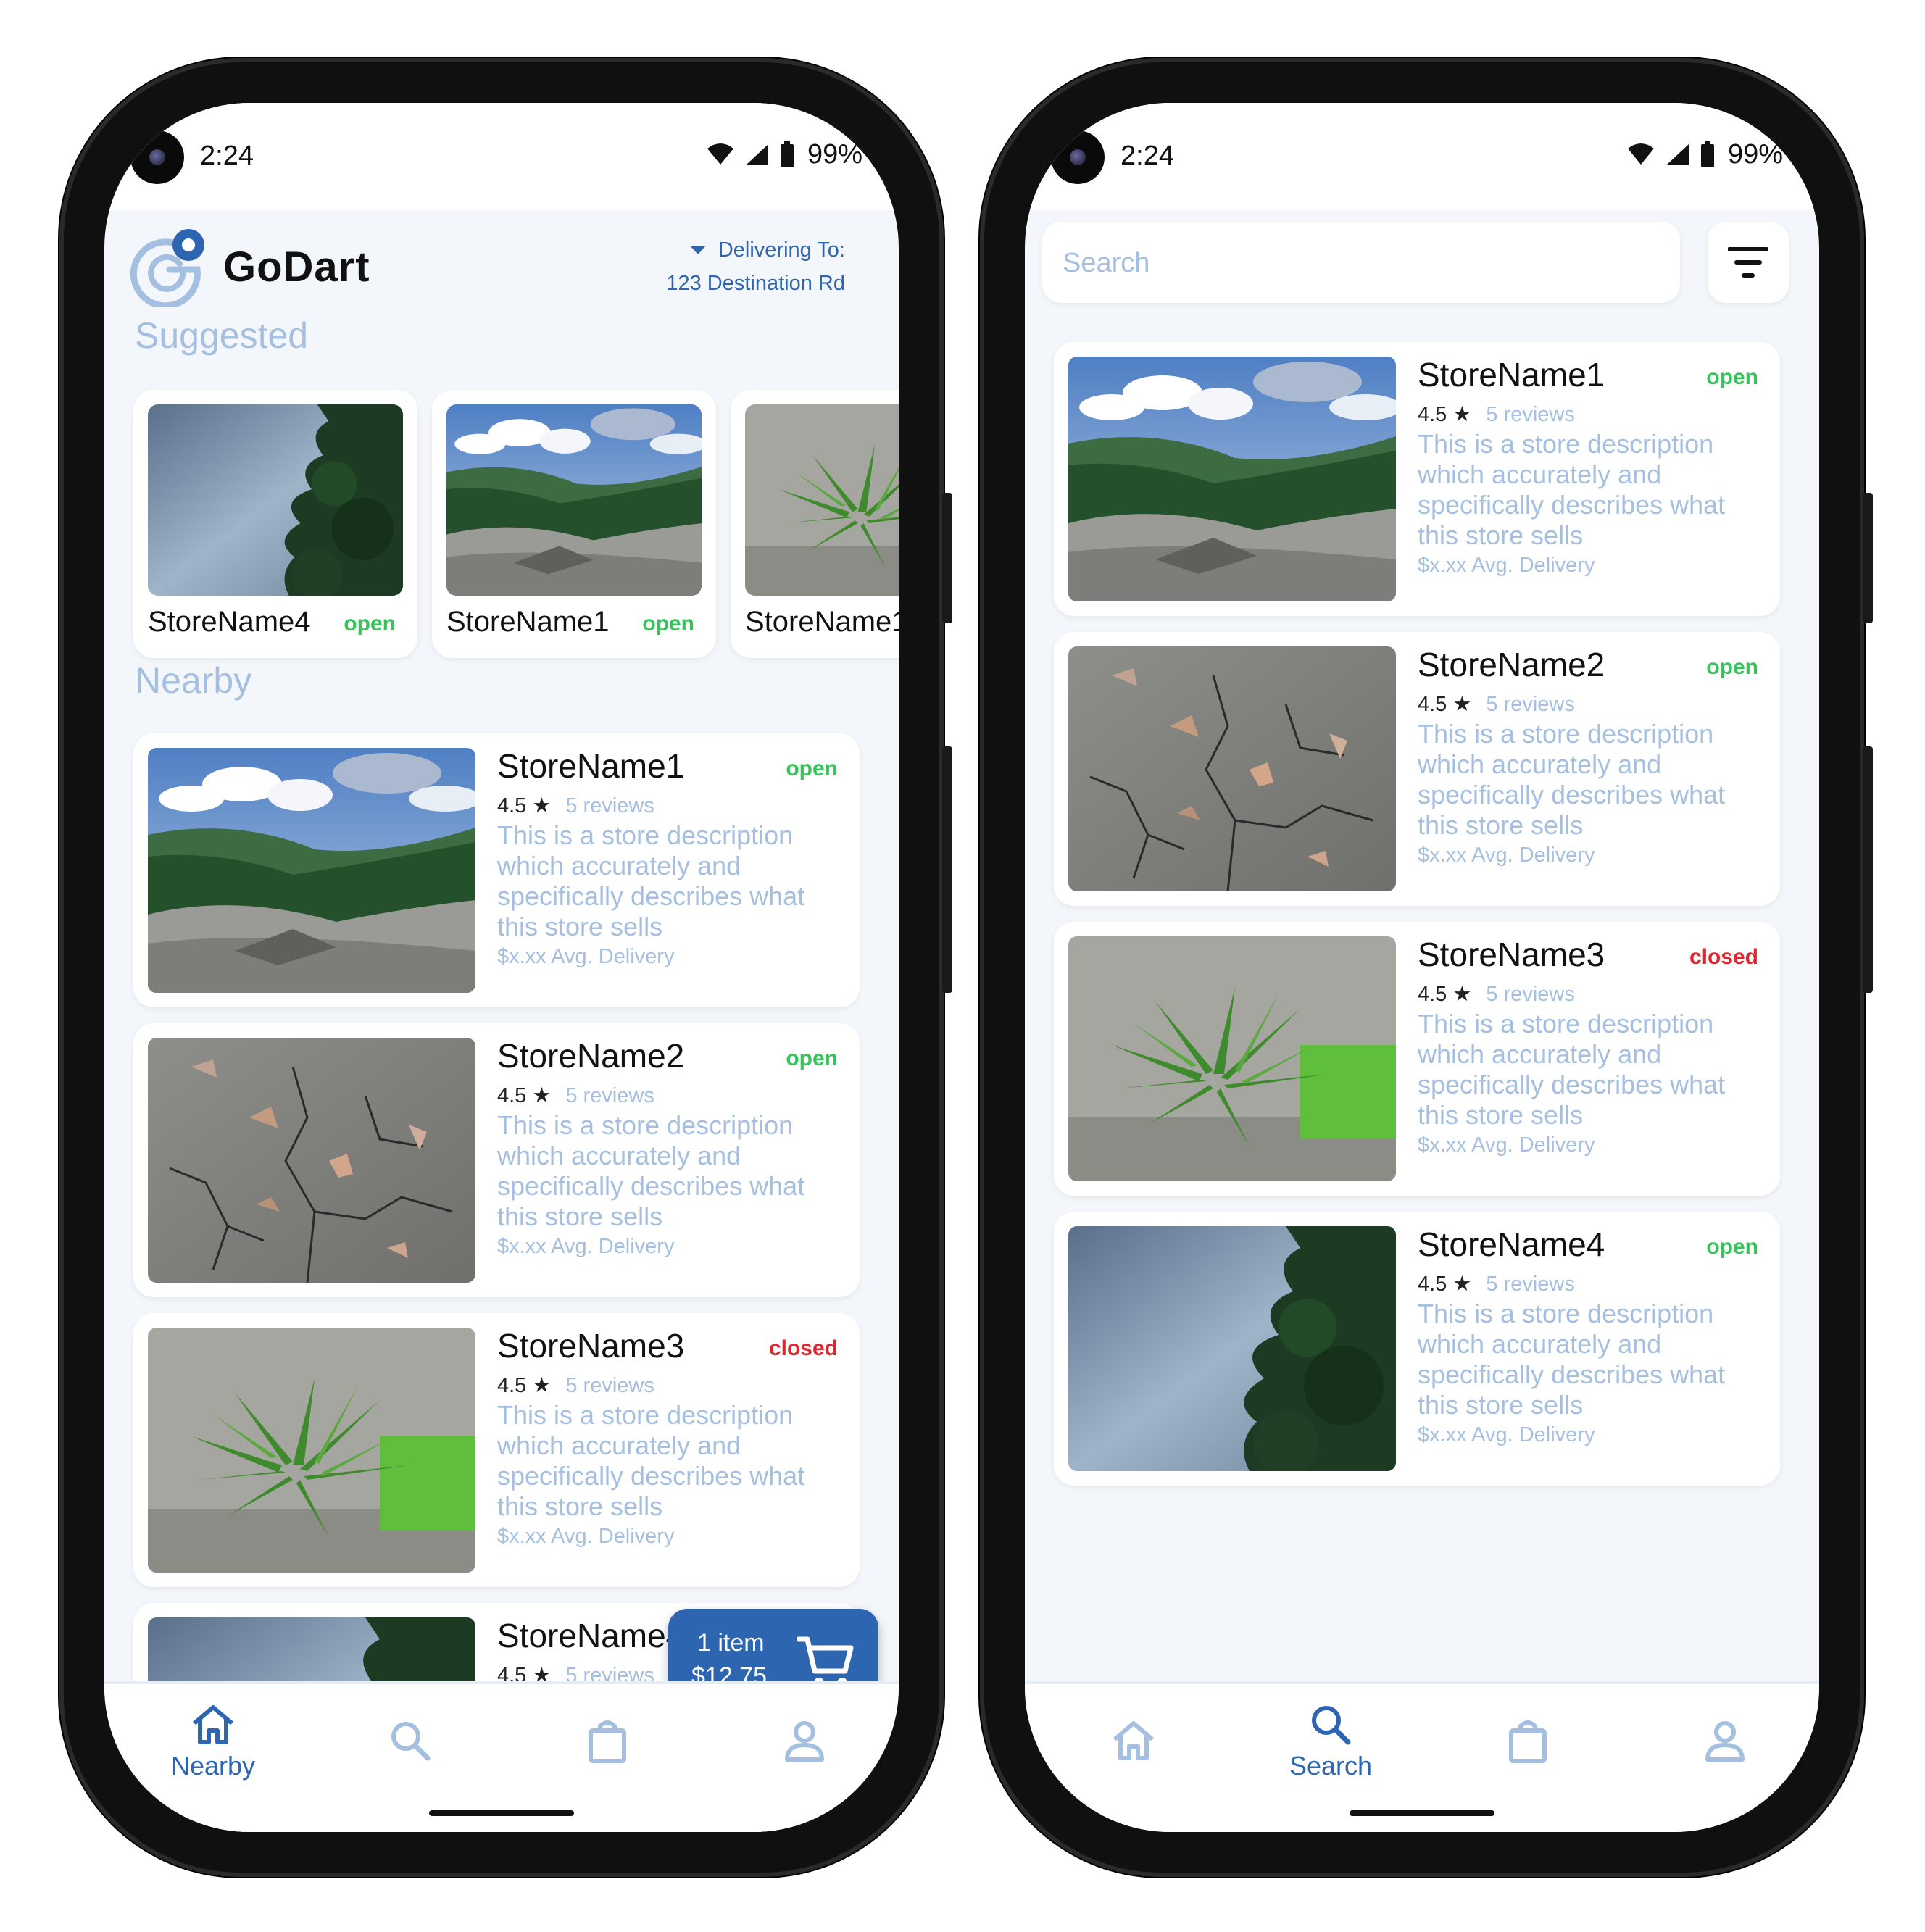 This screenshot has width=1925, height=1932. I want to click on user-icon, so click(1725, 1741).